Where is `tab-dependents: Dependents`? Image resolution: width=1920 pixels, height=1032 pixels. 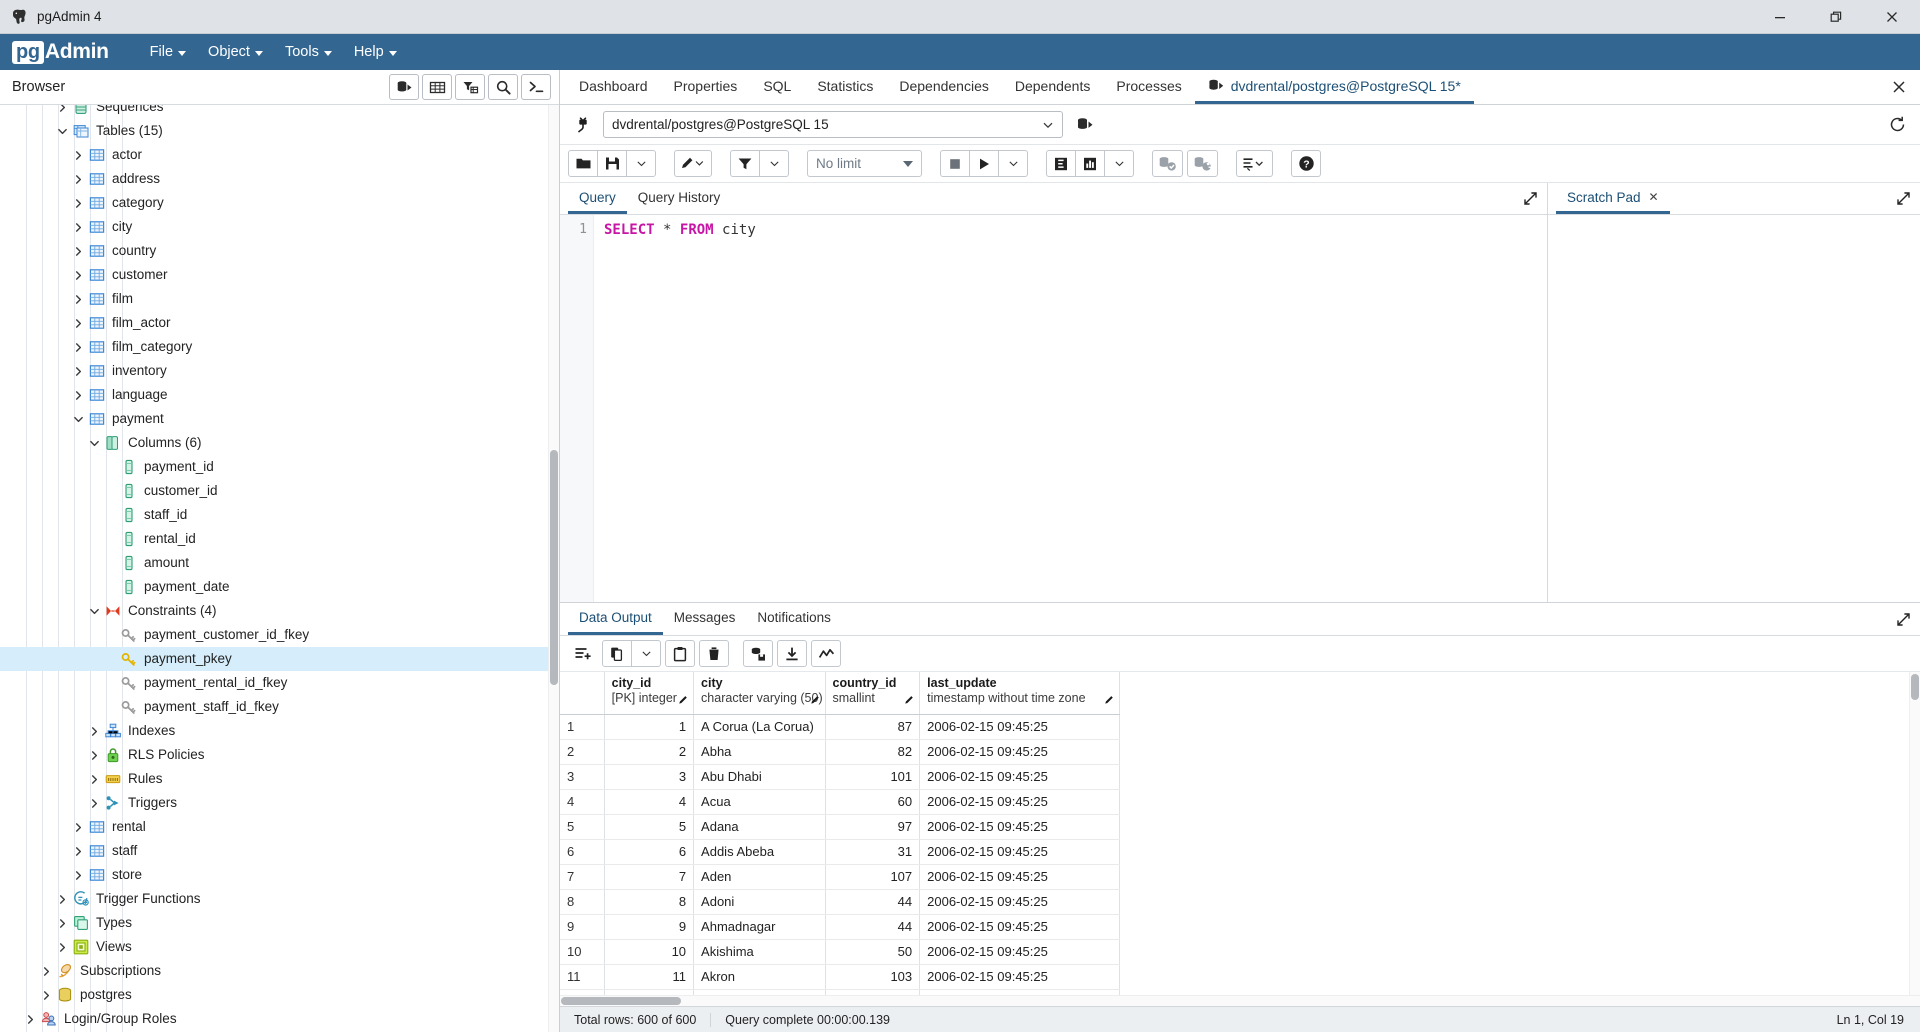 tab-dependents: Dependents is located at coordinates (1053, 87).